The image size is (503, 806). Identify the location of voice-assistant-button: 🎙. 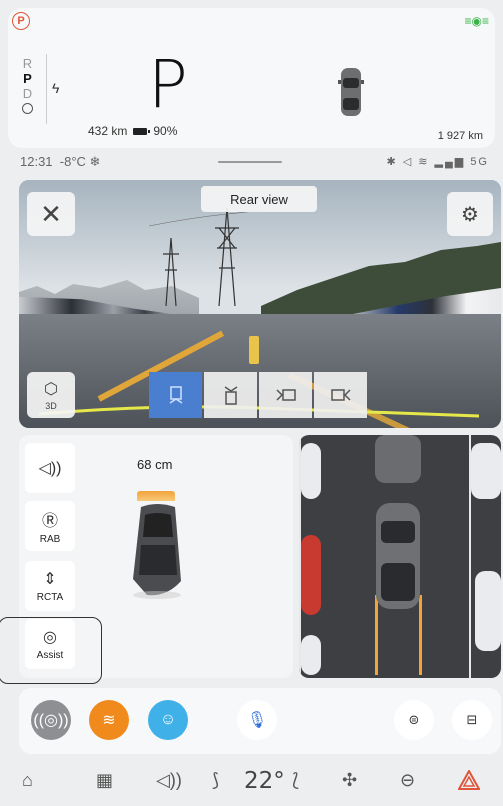
(257, 720).